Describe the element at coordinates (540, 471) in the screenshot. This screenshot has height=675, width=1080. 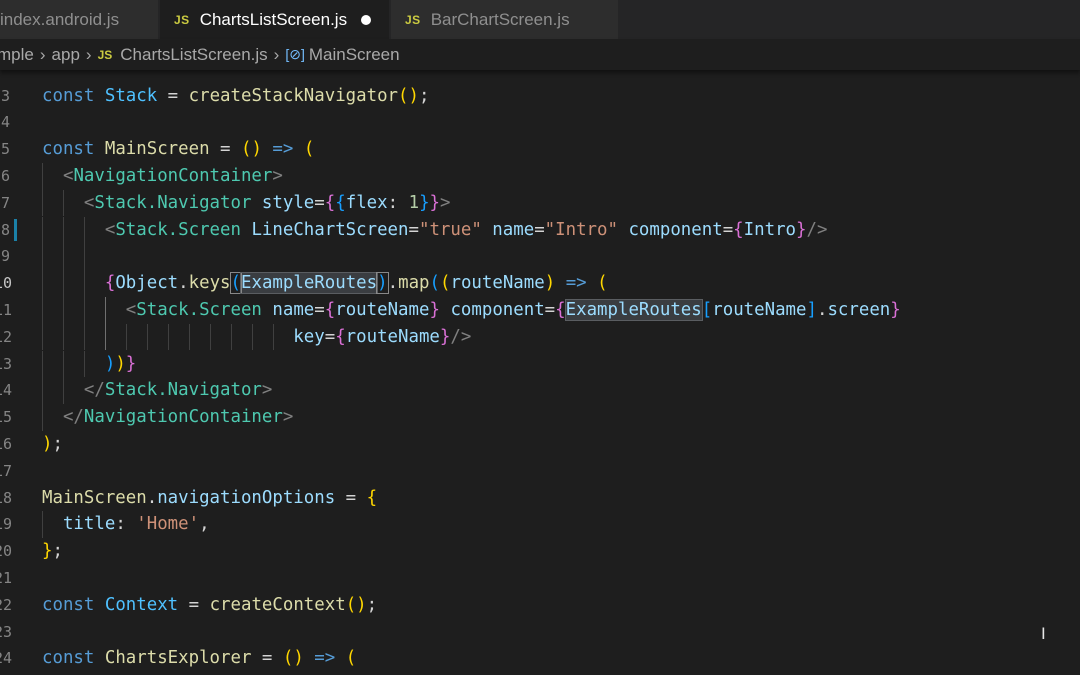
I see `code-line: 17` at that location.